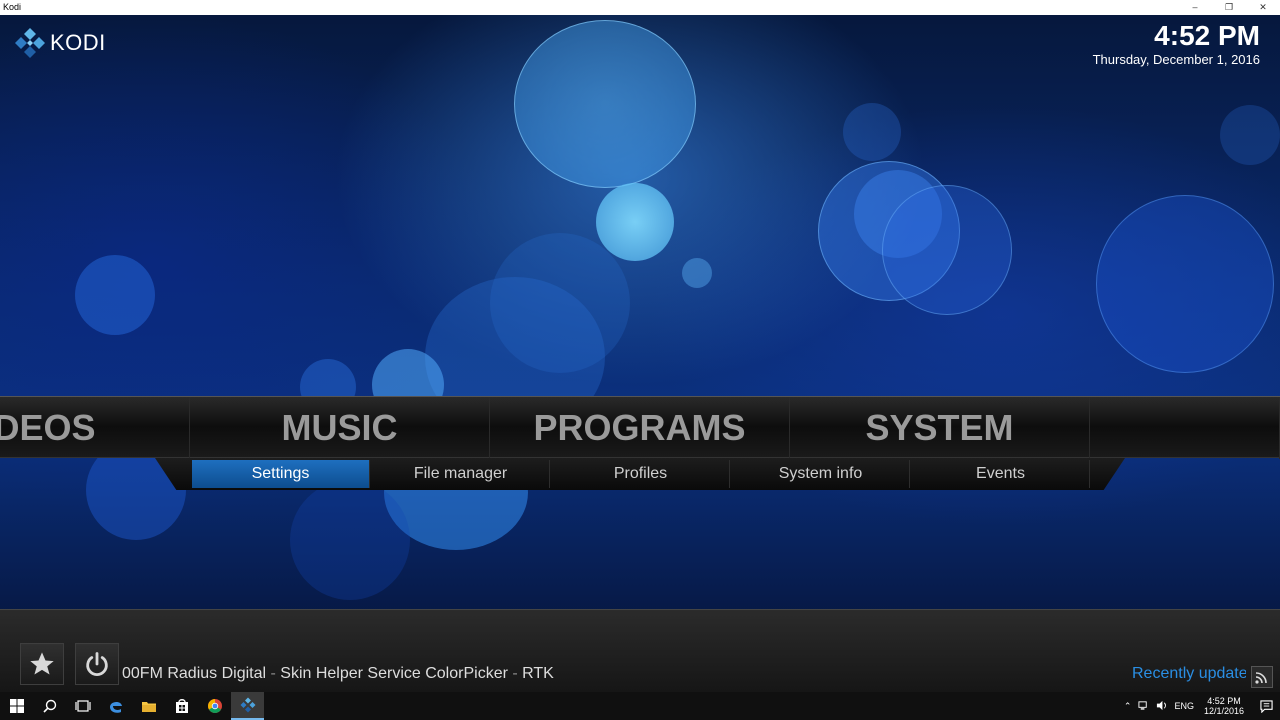  Describe the element at coordinates (1176, 59) in the screenshot. I see `clock-date: Thursday, December 1, 2016` at that location.